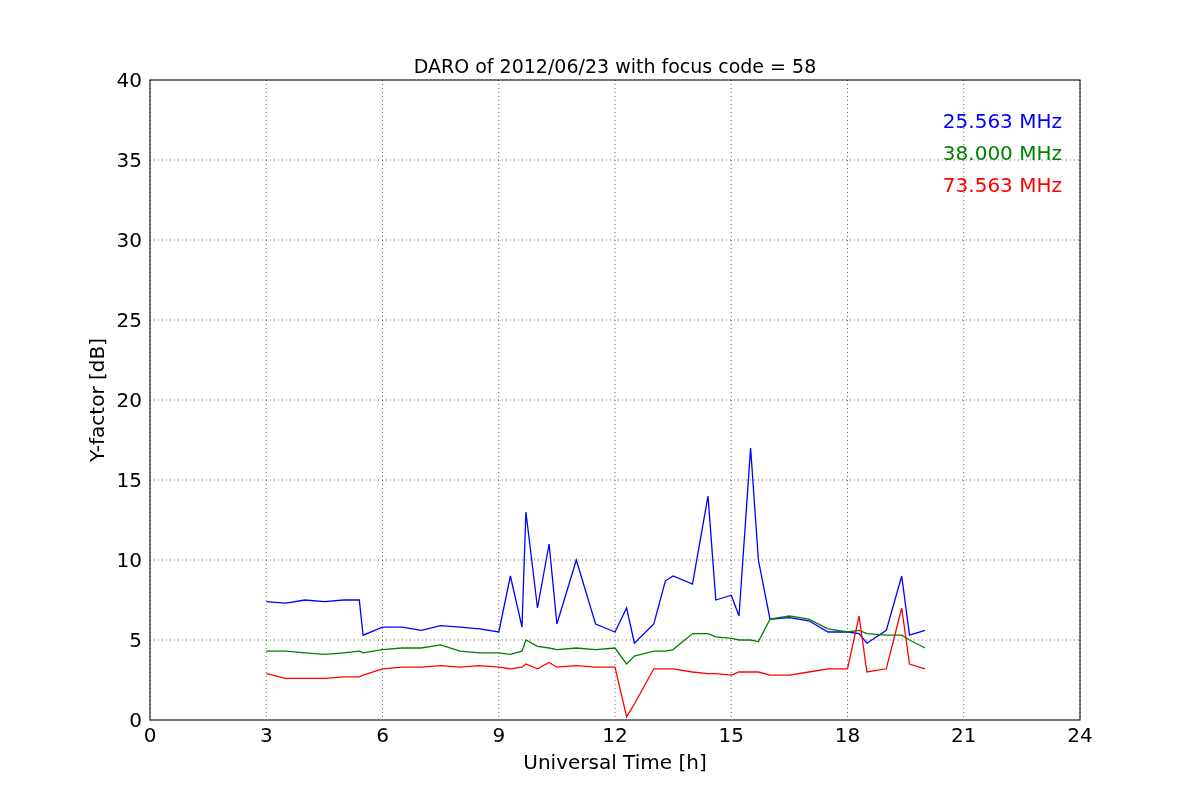 This screenshot has width=1200, height=800. I want to click on legend-label: 73.563 MHz, so click(1002, 185).